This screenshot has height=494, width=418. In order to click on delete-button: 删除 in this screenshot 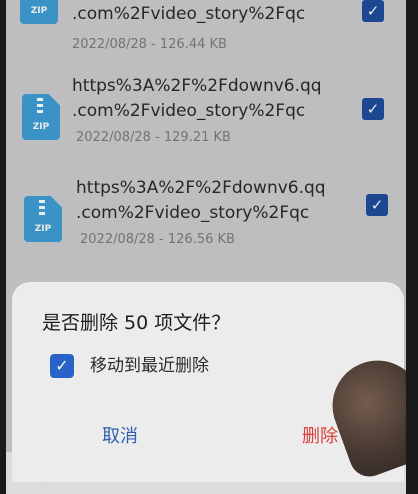, I will do `click(320, 435)`.